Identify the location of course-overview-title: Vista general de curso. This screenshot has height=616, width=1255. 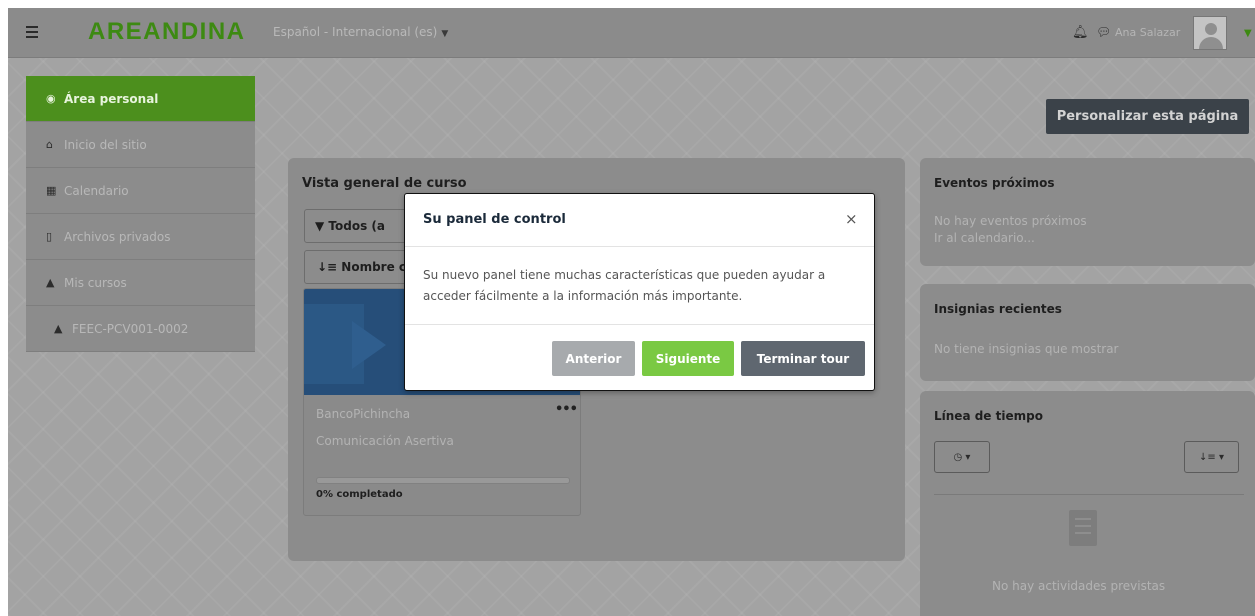
(384, 183).